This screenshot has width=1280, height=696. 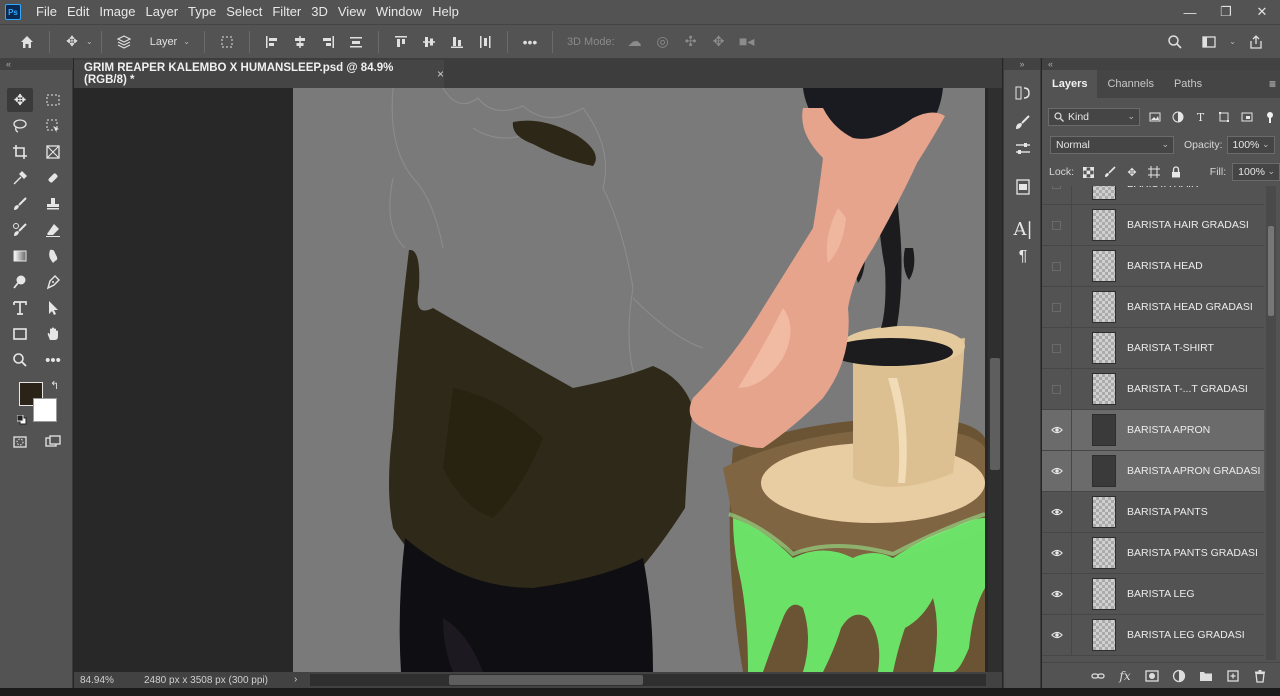 I want to click on layer-name: BARISTA PANTS GRADASI, so click(x=1192, y=553).